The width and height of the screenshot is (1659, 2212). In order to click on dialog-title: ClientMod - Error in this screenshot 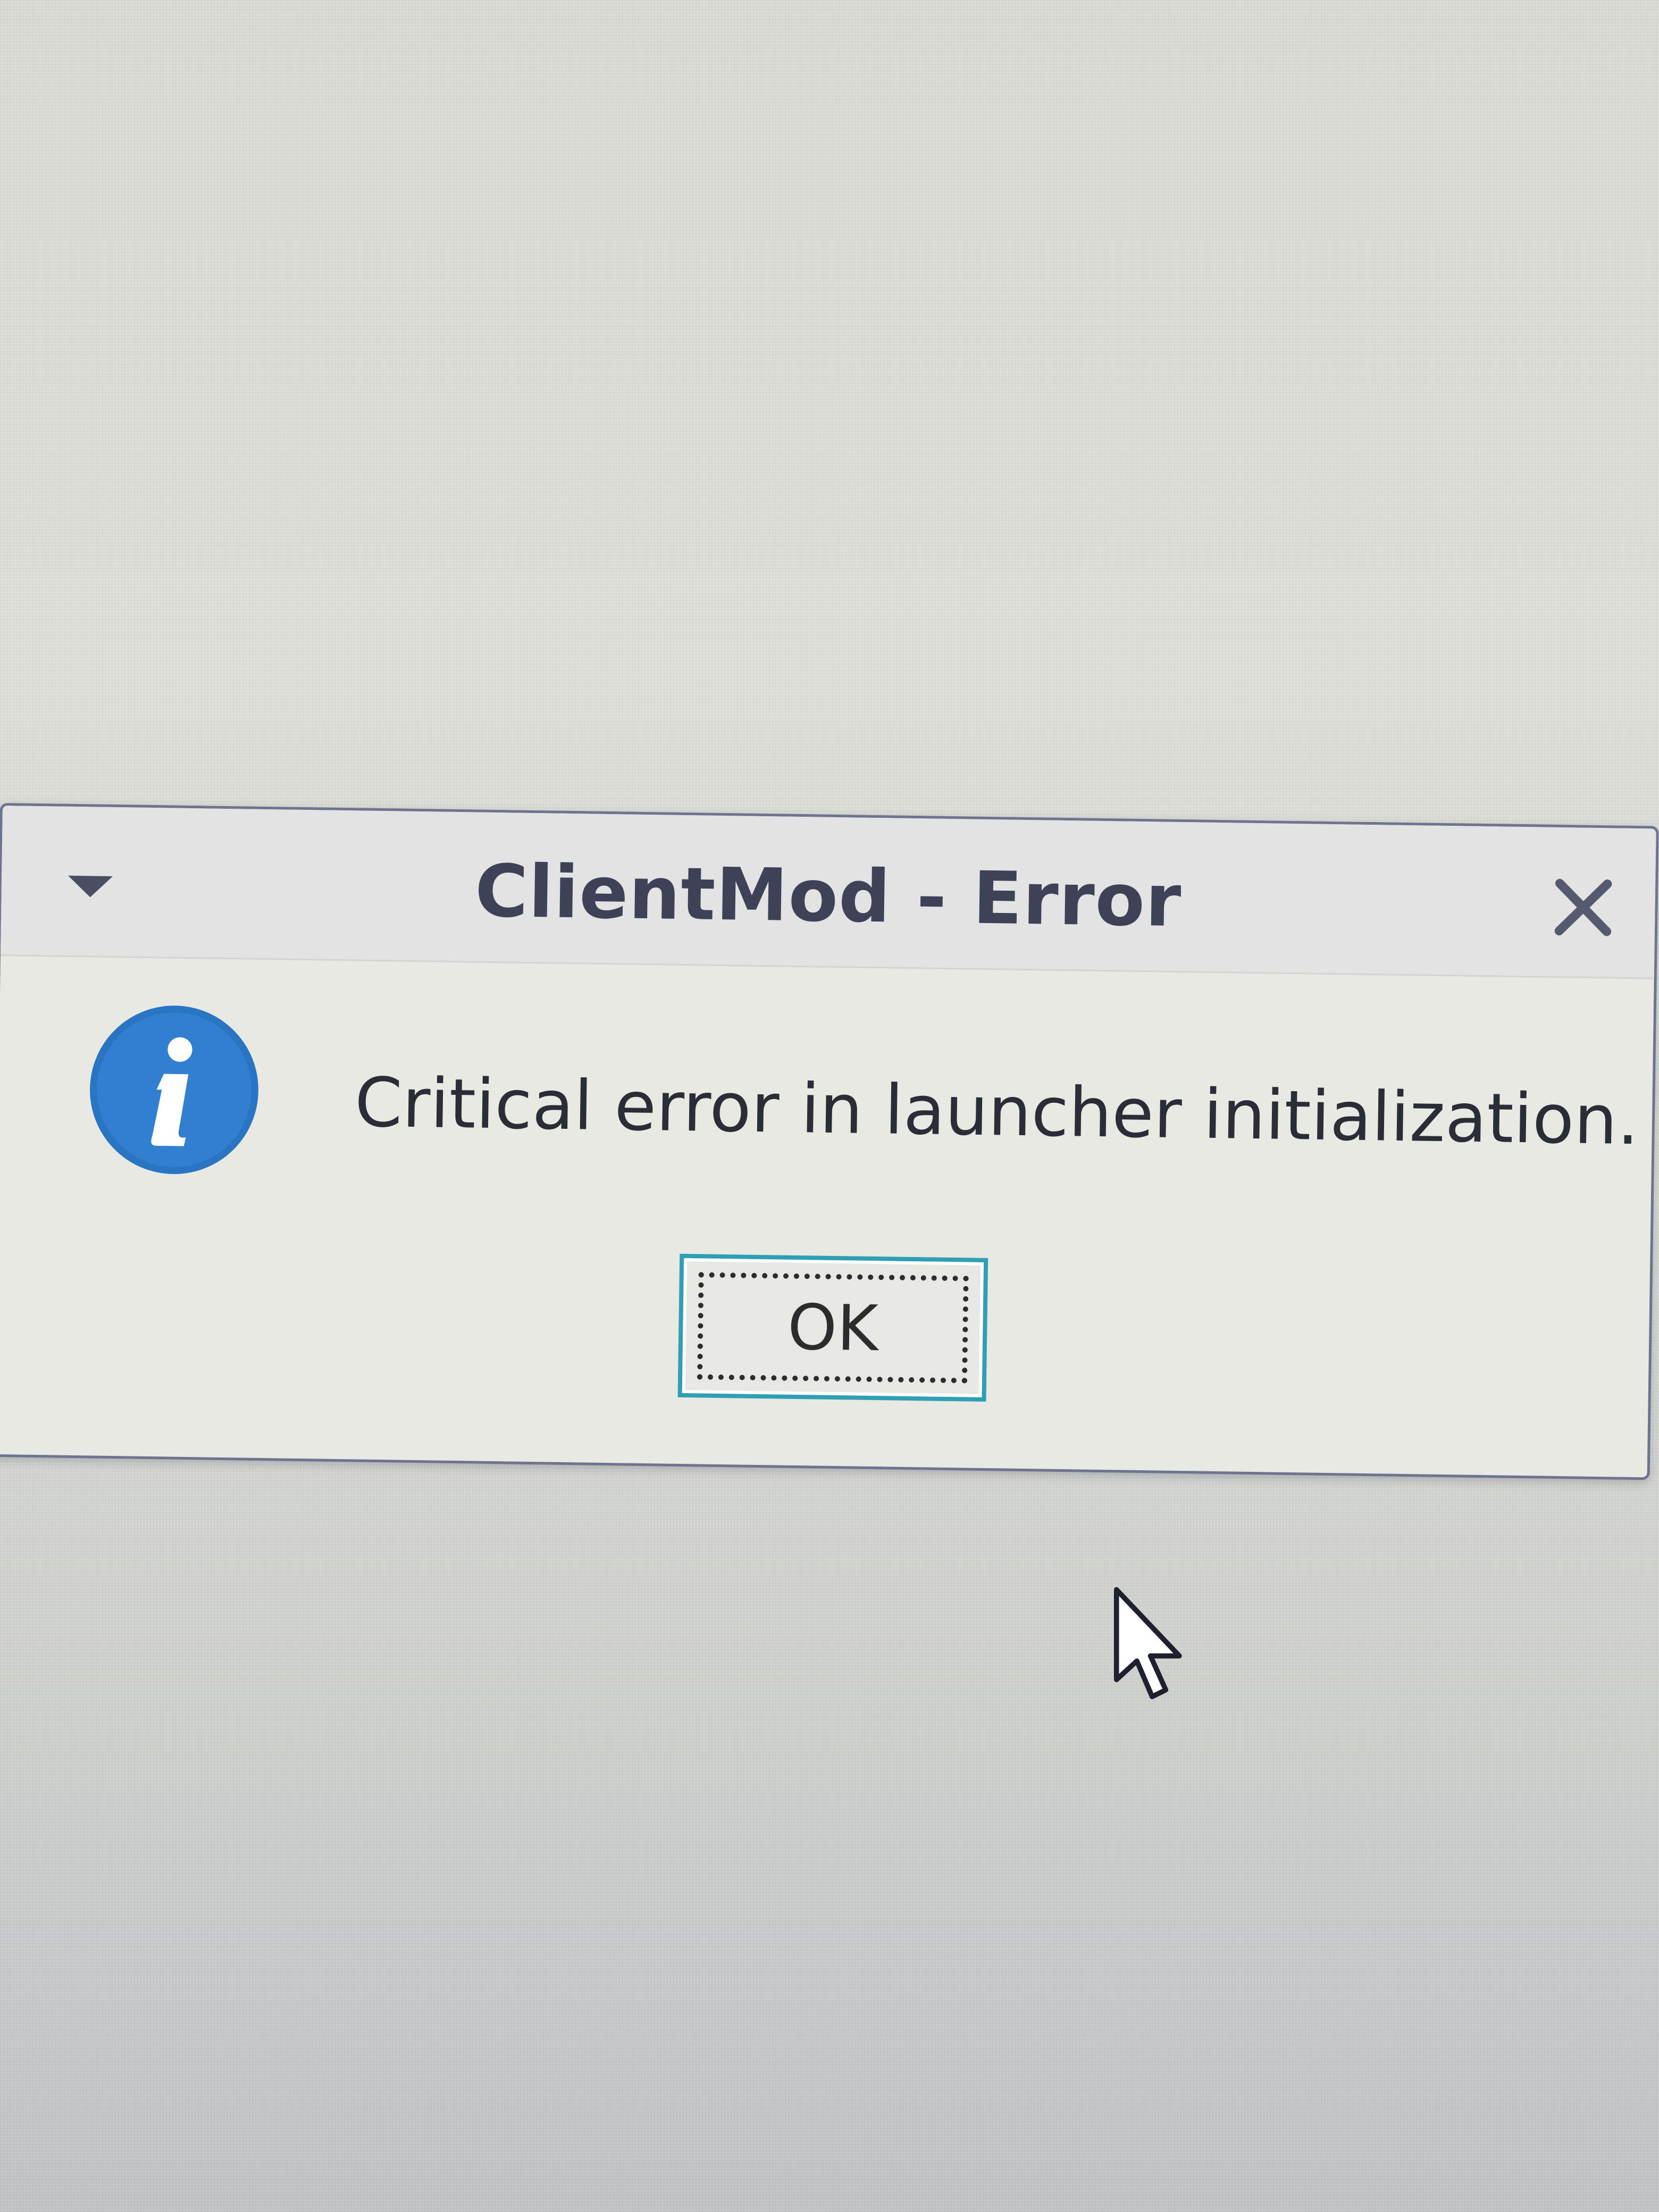, I will do `click(828, 896)`.